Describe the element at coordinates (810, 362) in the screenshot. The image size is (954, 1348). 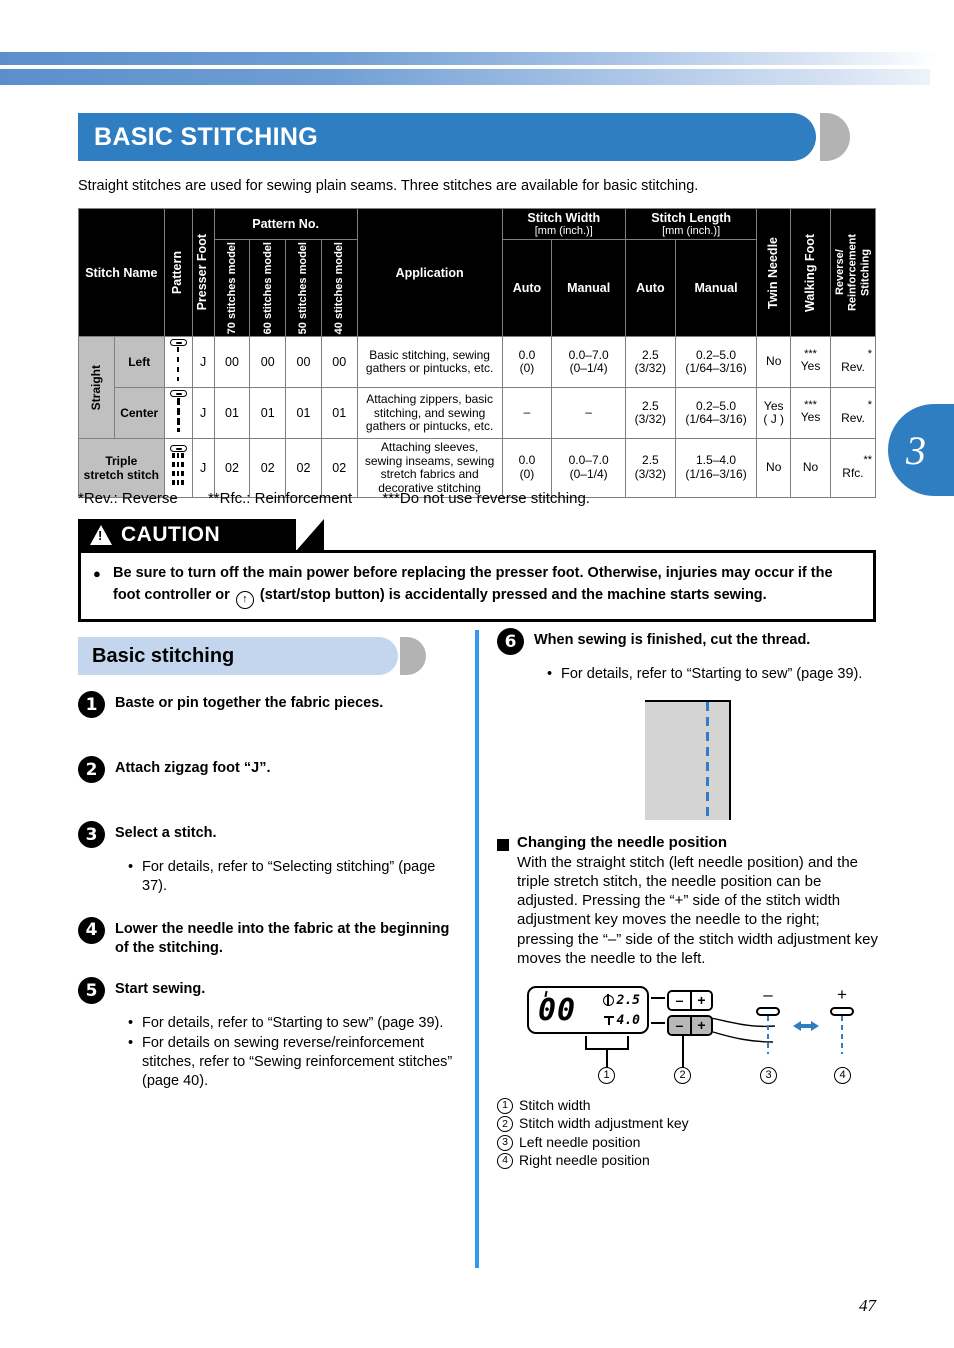
I see `walking-foot-left: *** Yes` at that location.